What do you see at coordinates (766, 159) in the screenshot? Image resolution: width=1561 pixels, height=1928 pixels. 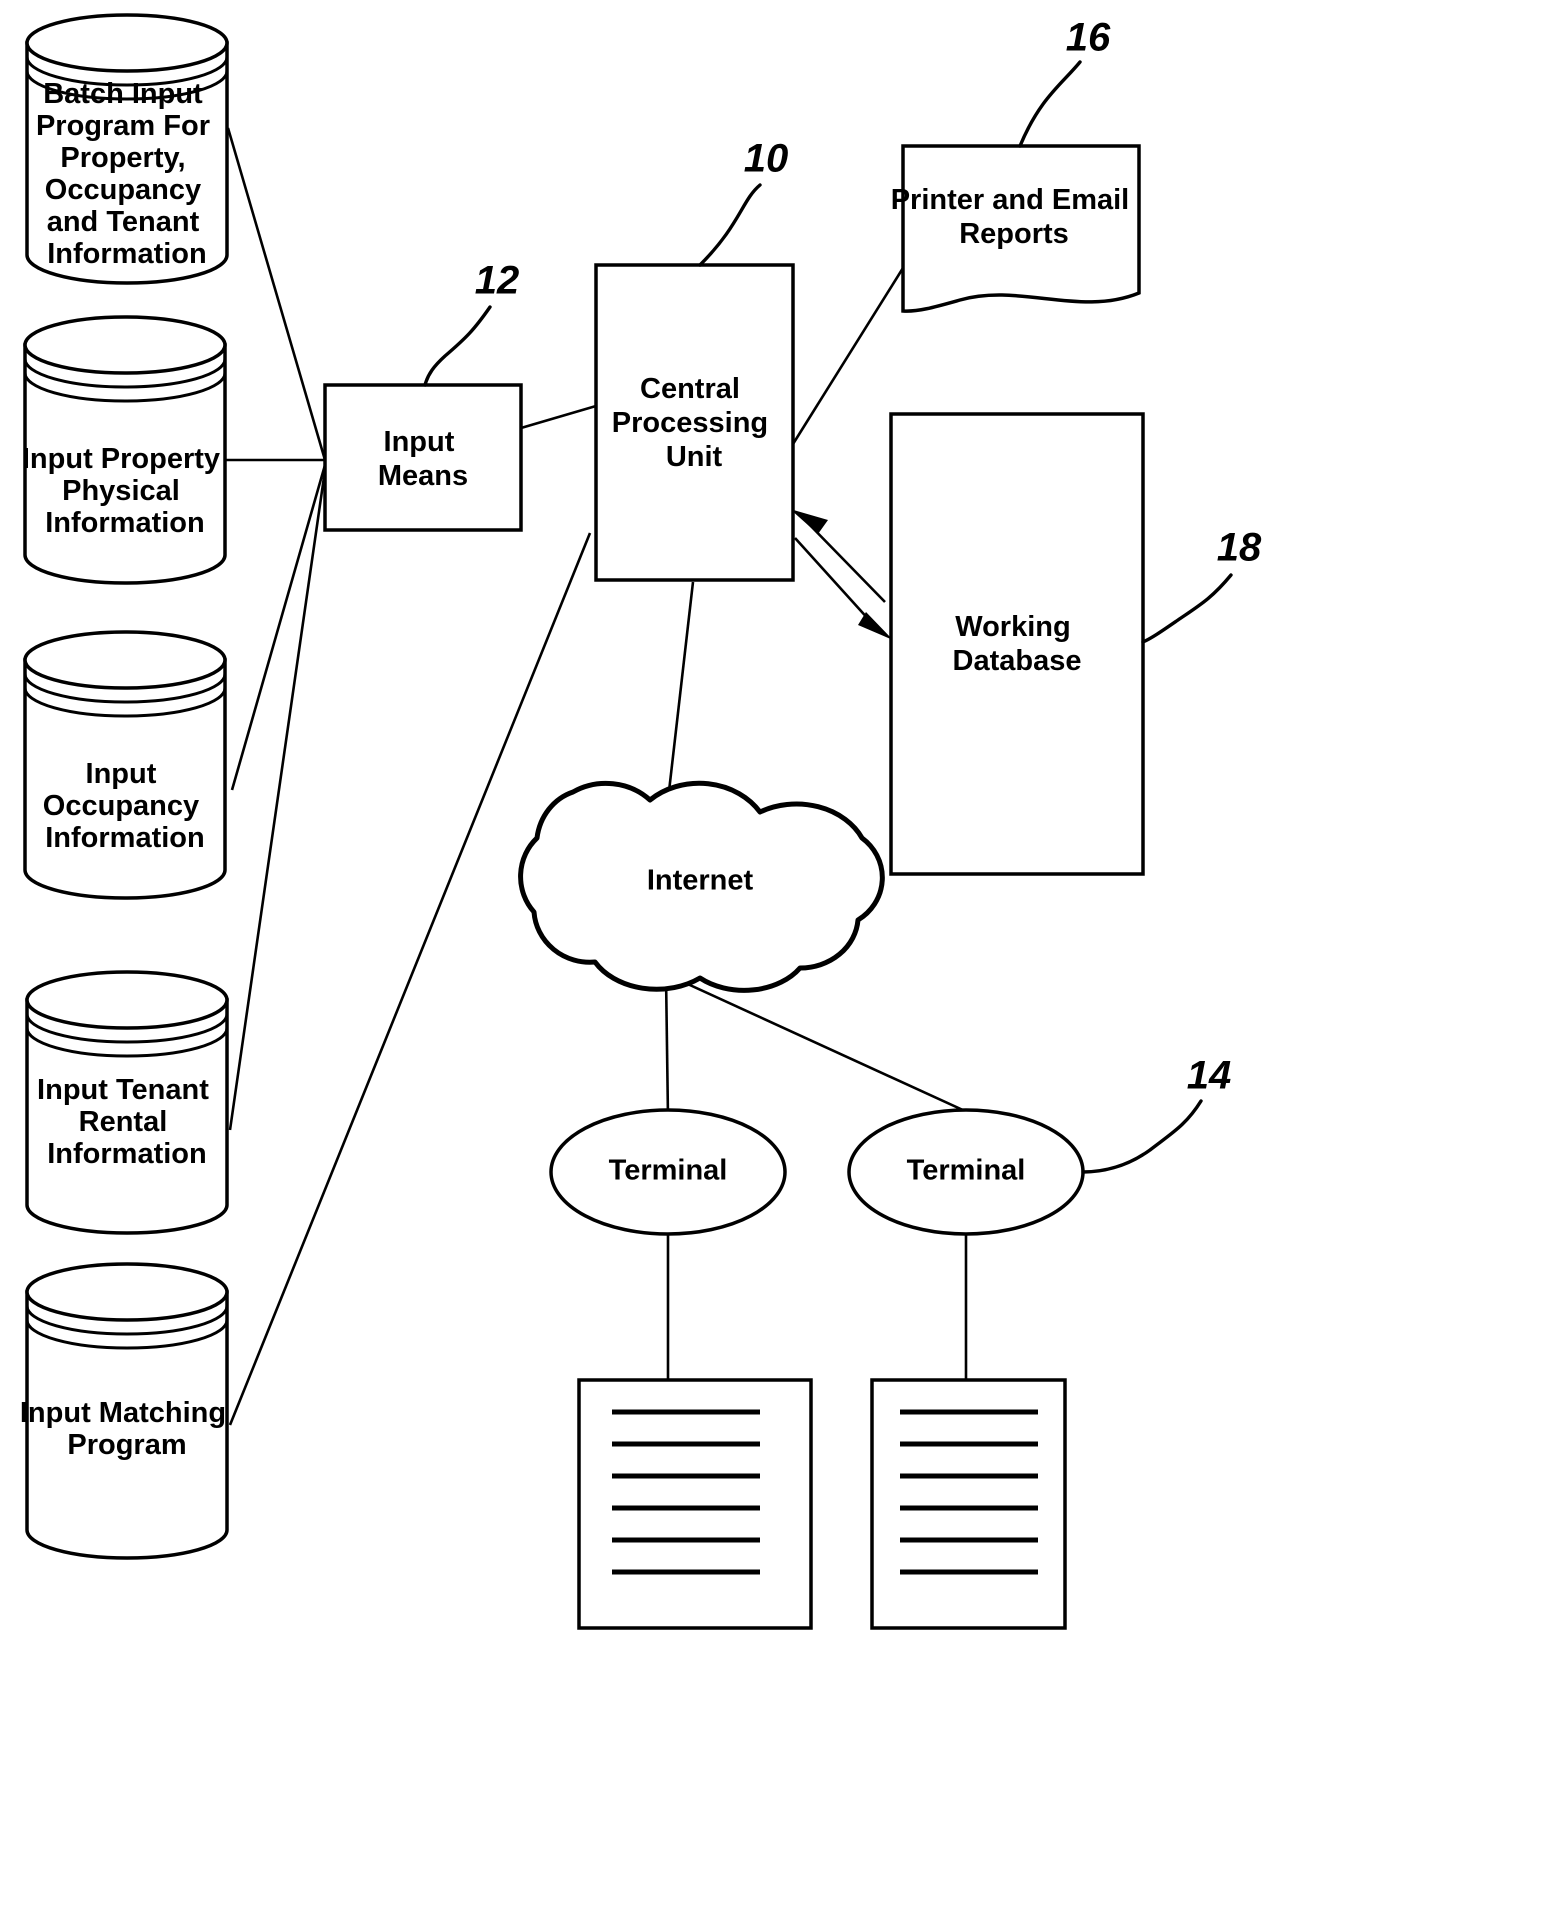 I see `ref-10-text: 10` at bounding box center [766, 159].